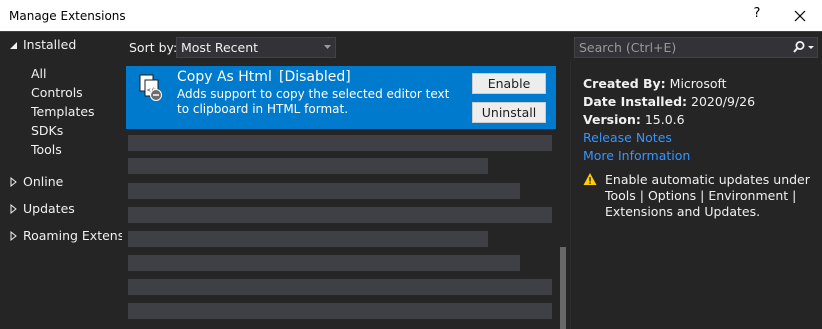 This screenshot has height=329, width=822. Describe the element at coordinates (627, 47) in the screenshot. I see `search-input: Search (Ctrl+E)` at that location.